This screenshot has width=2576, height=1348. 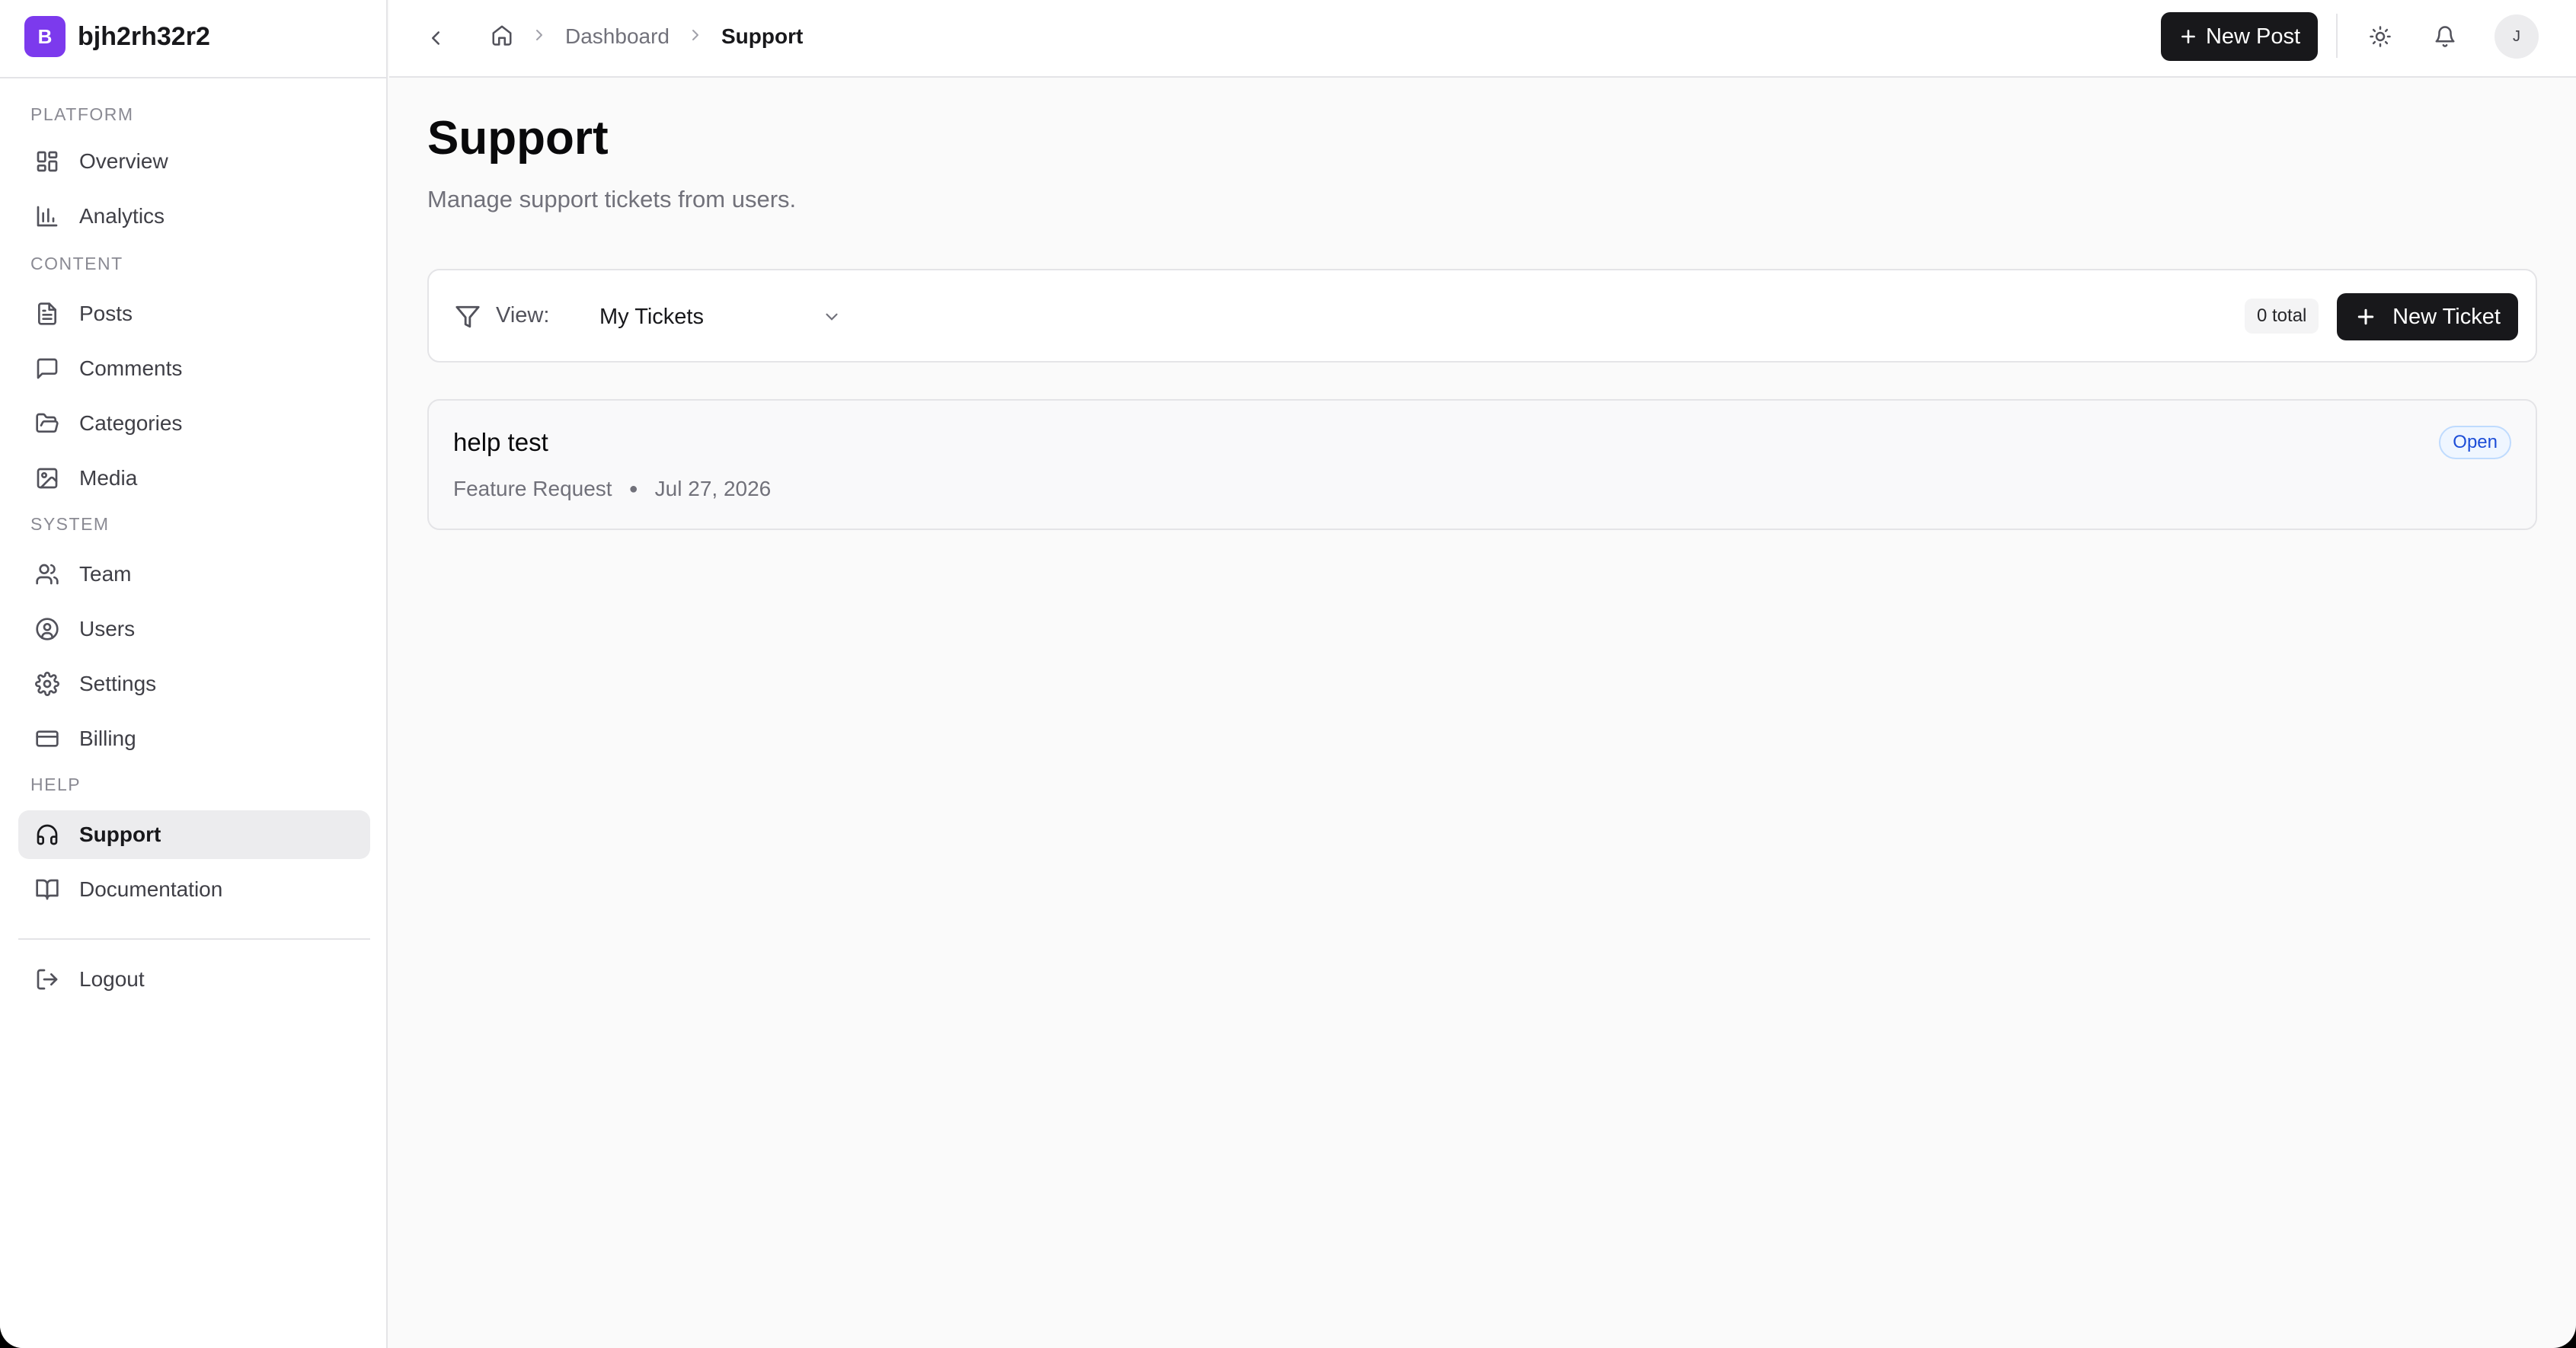 What do you see at coordinates (112, 979) in the screenshot?
I see `logout-label: Logout` at bounding box center [112, 979].